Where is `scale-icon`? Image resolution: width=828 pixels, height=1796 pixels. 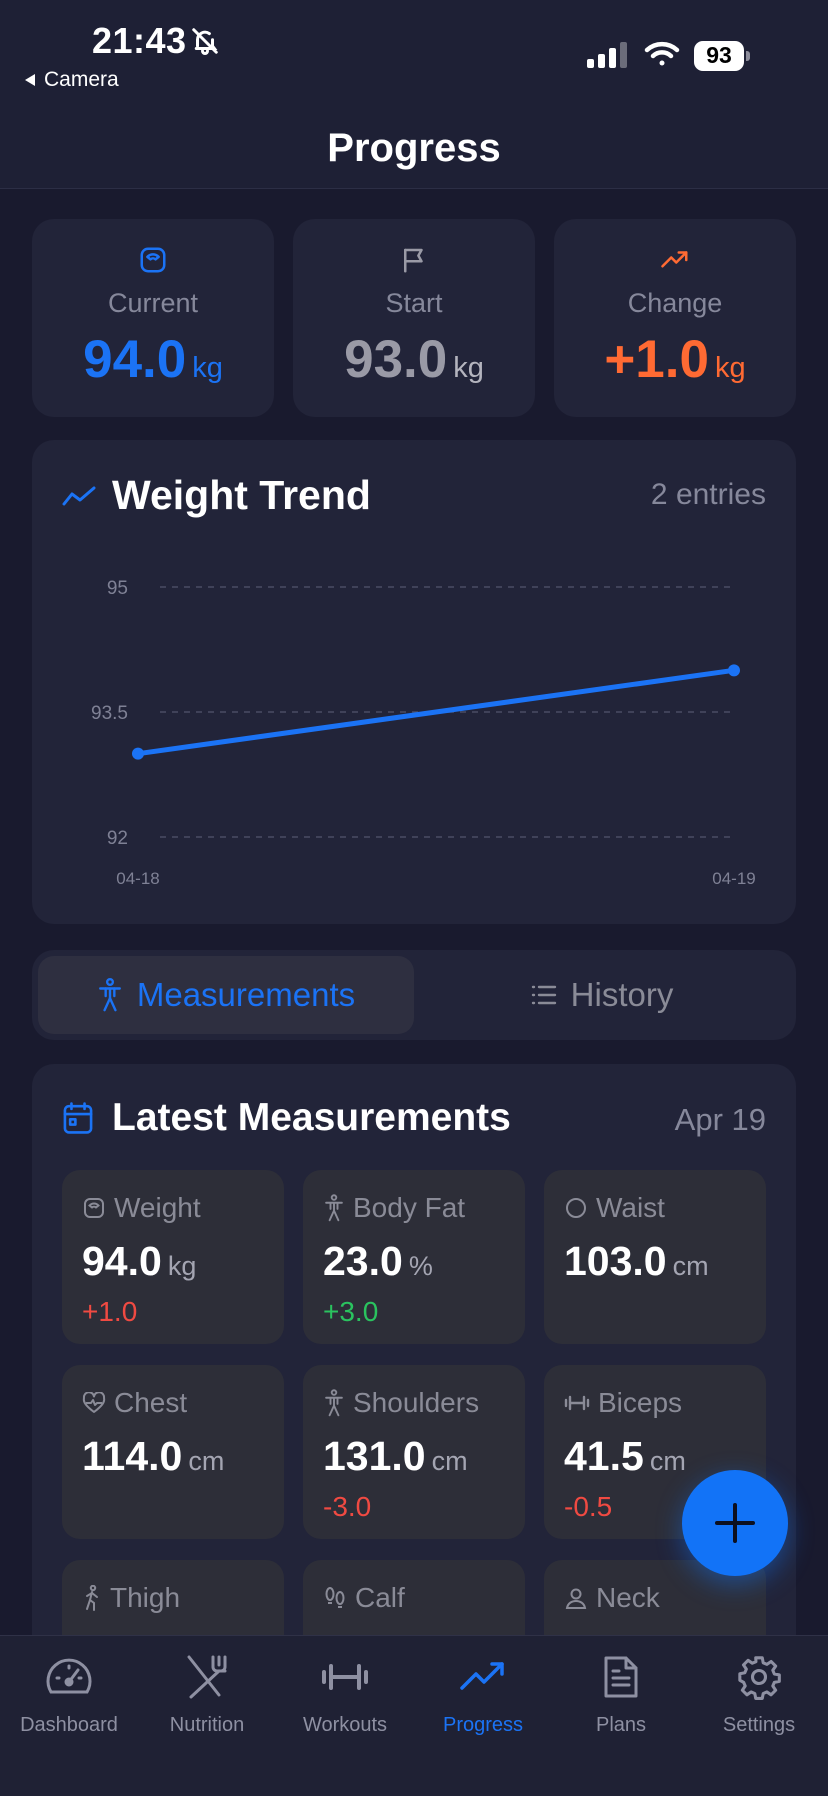
scale-icon is located at coordinates (153, 260).